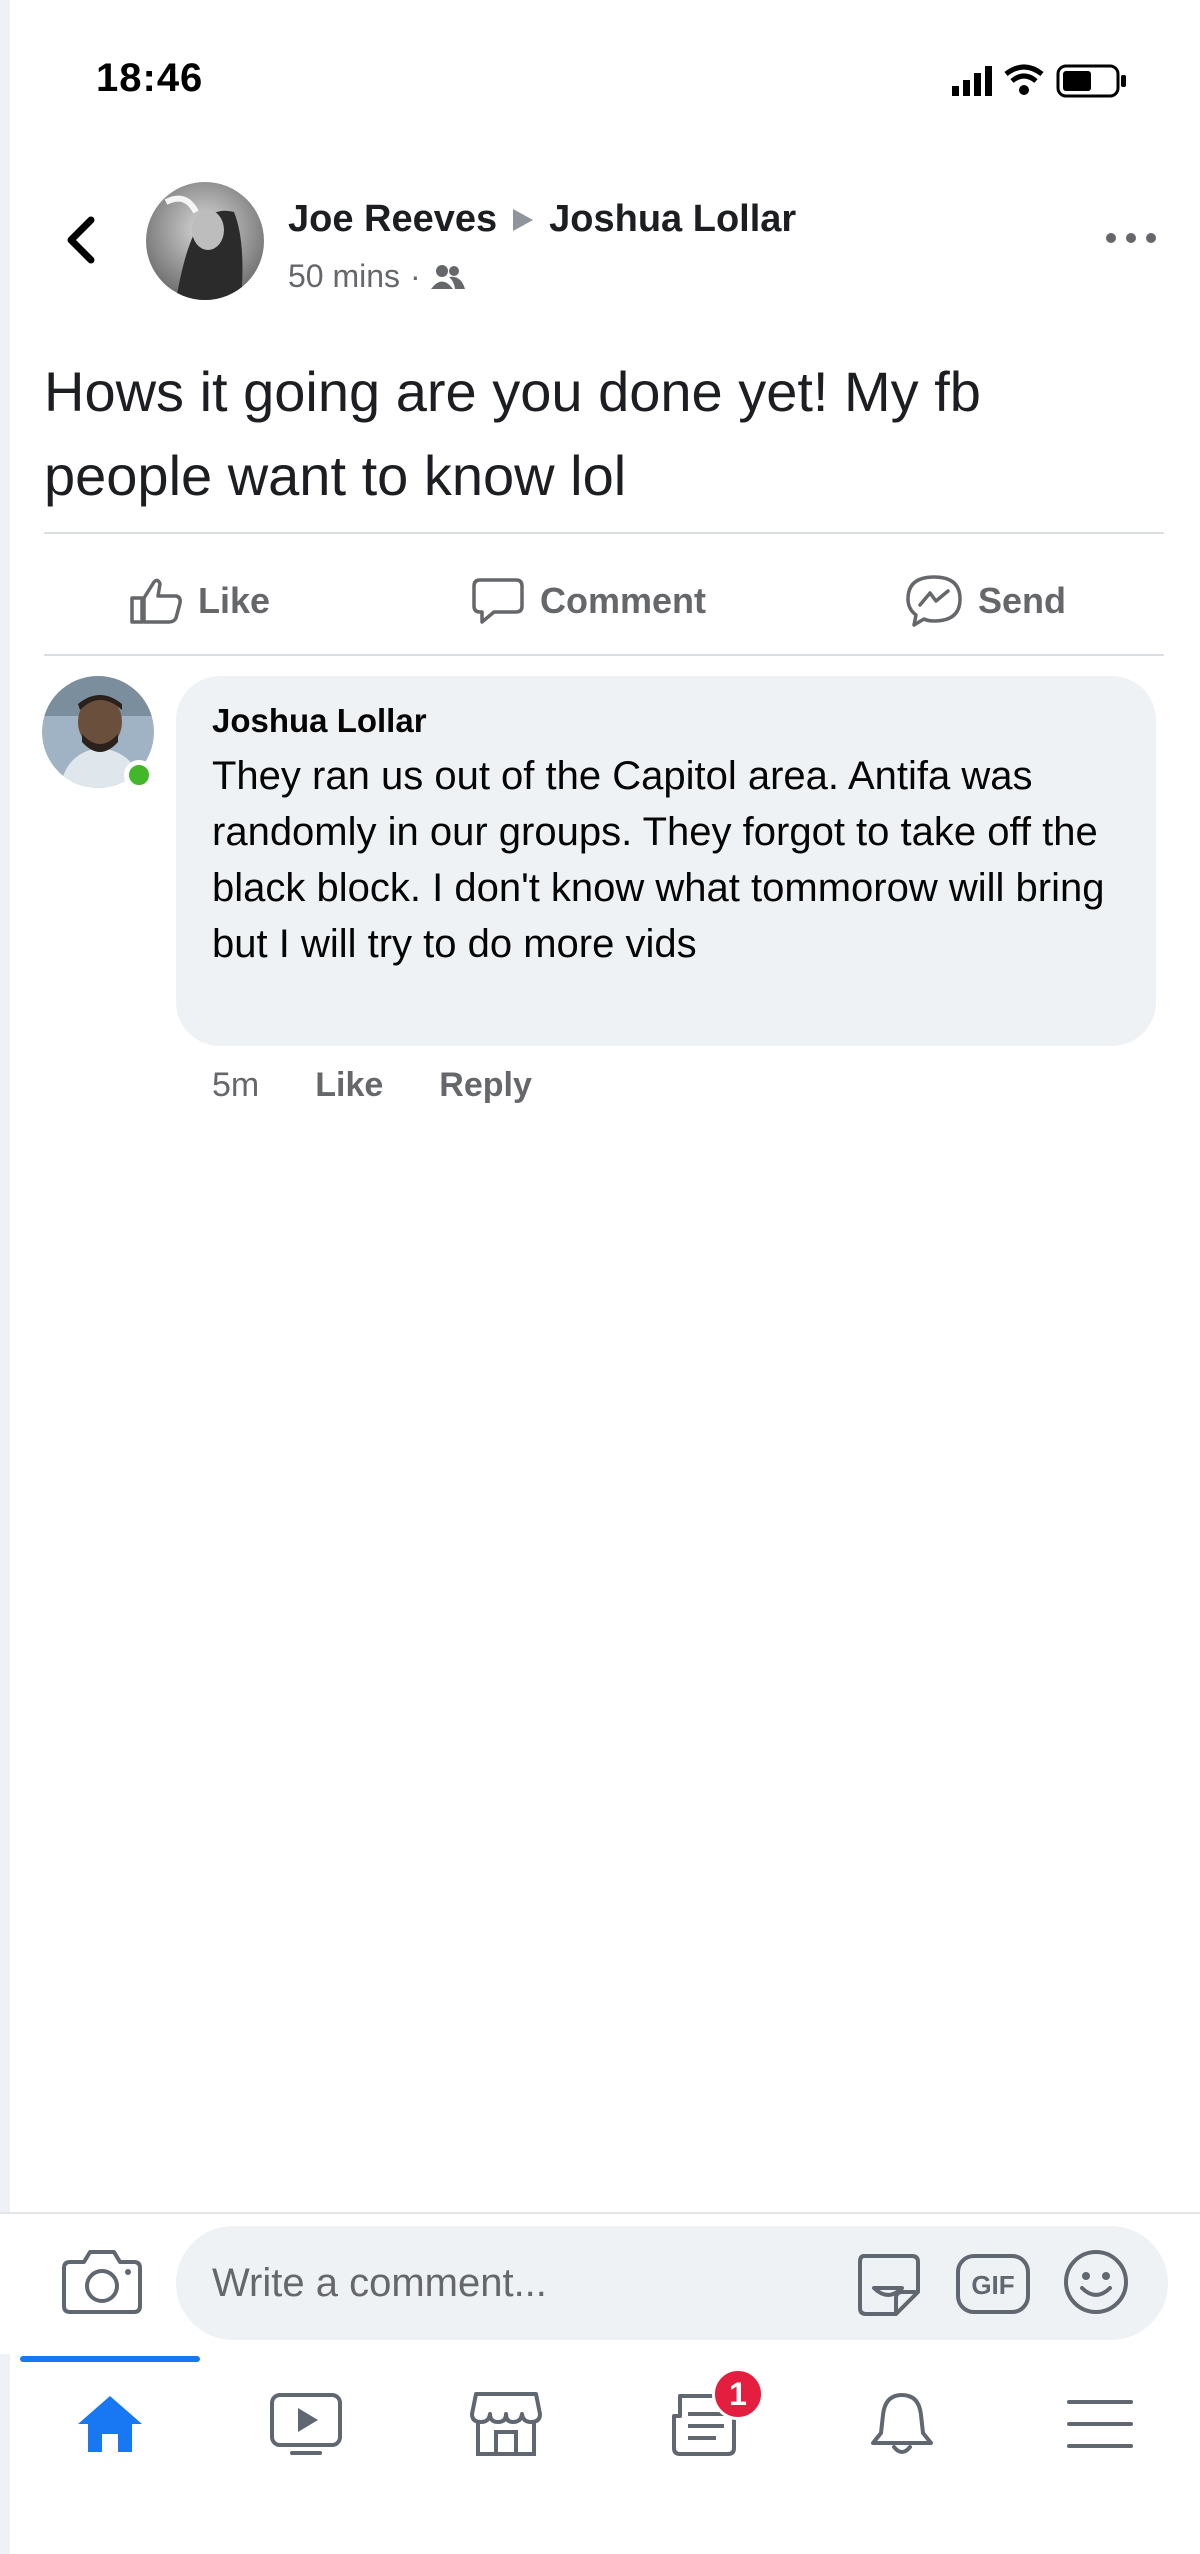 The width and height of the screenshot is (1200, 2554). I want to click on sticker-icon, so click(889, 2285).